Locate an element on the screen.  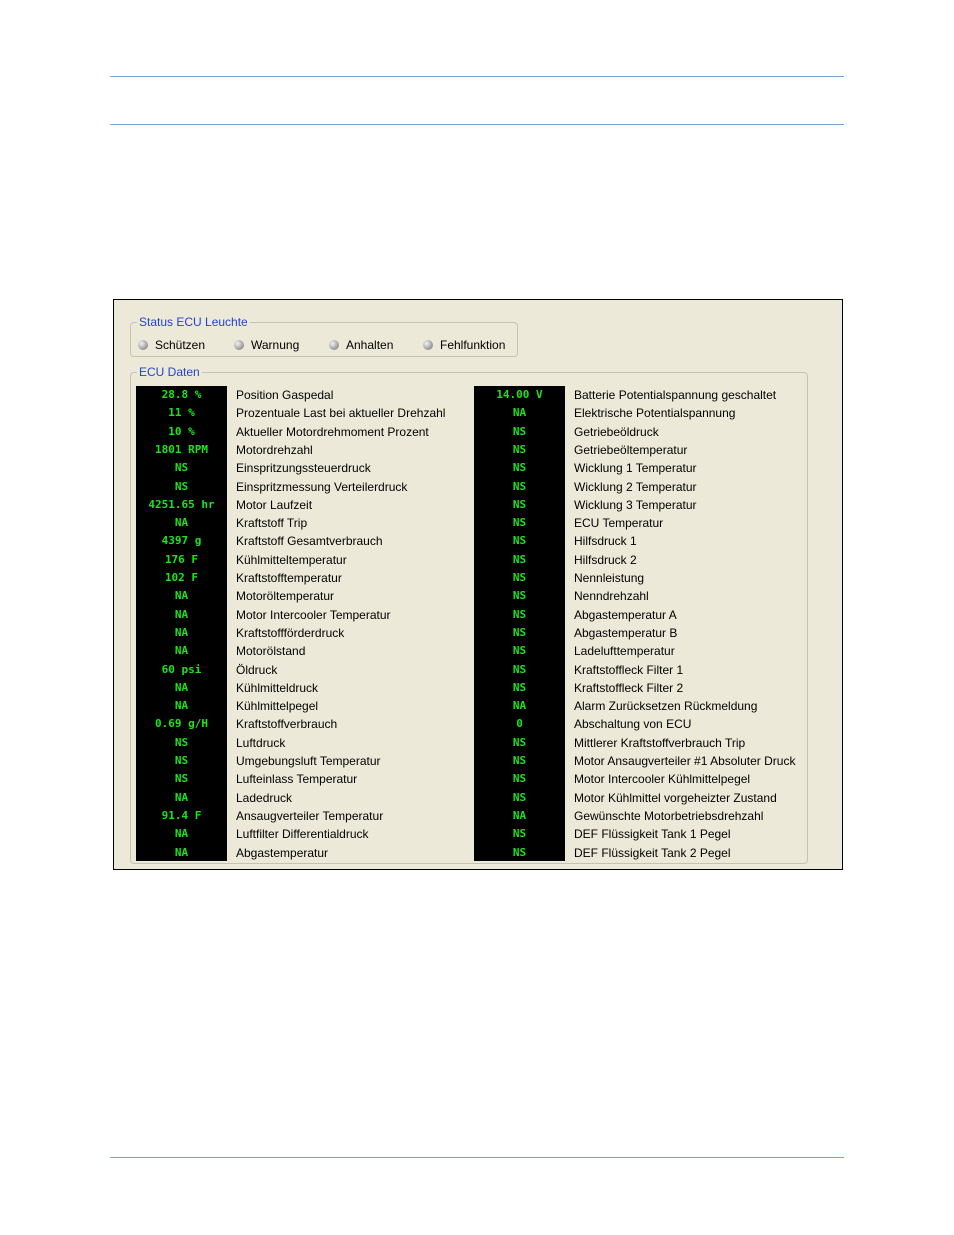
ecu-label: Öldruck is located at coordinates (257, 669).